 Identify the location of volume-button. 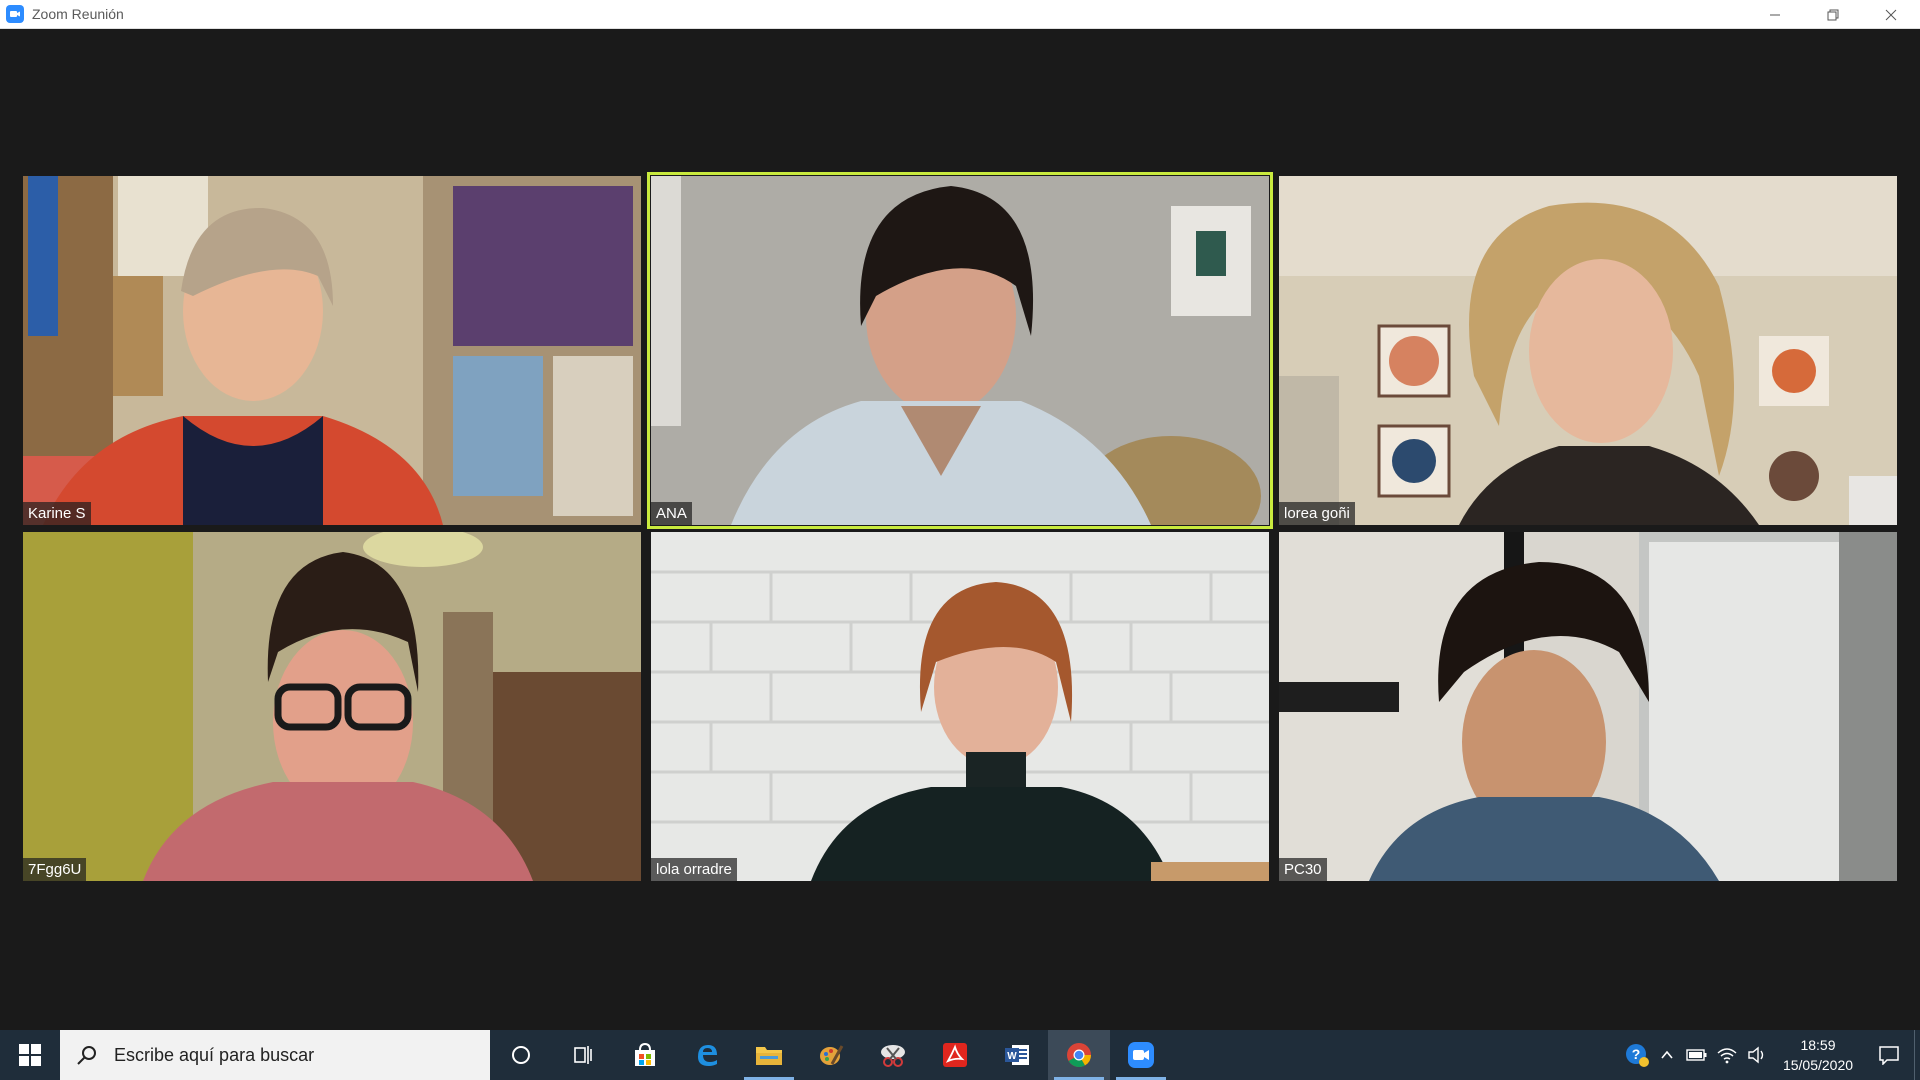
(1757, 1055).